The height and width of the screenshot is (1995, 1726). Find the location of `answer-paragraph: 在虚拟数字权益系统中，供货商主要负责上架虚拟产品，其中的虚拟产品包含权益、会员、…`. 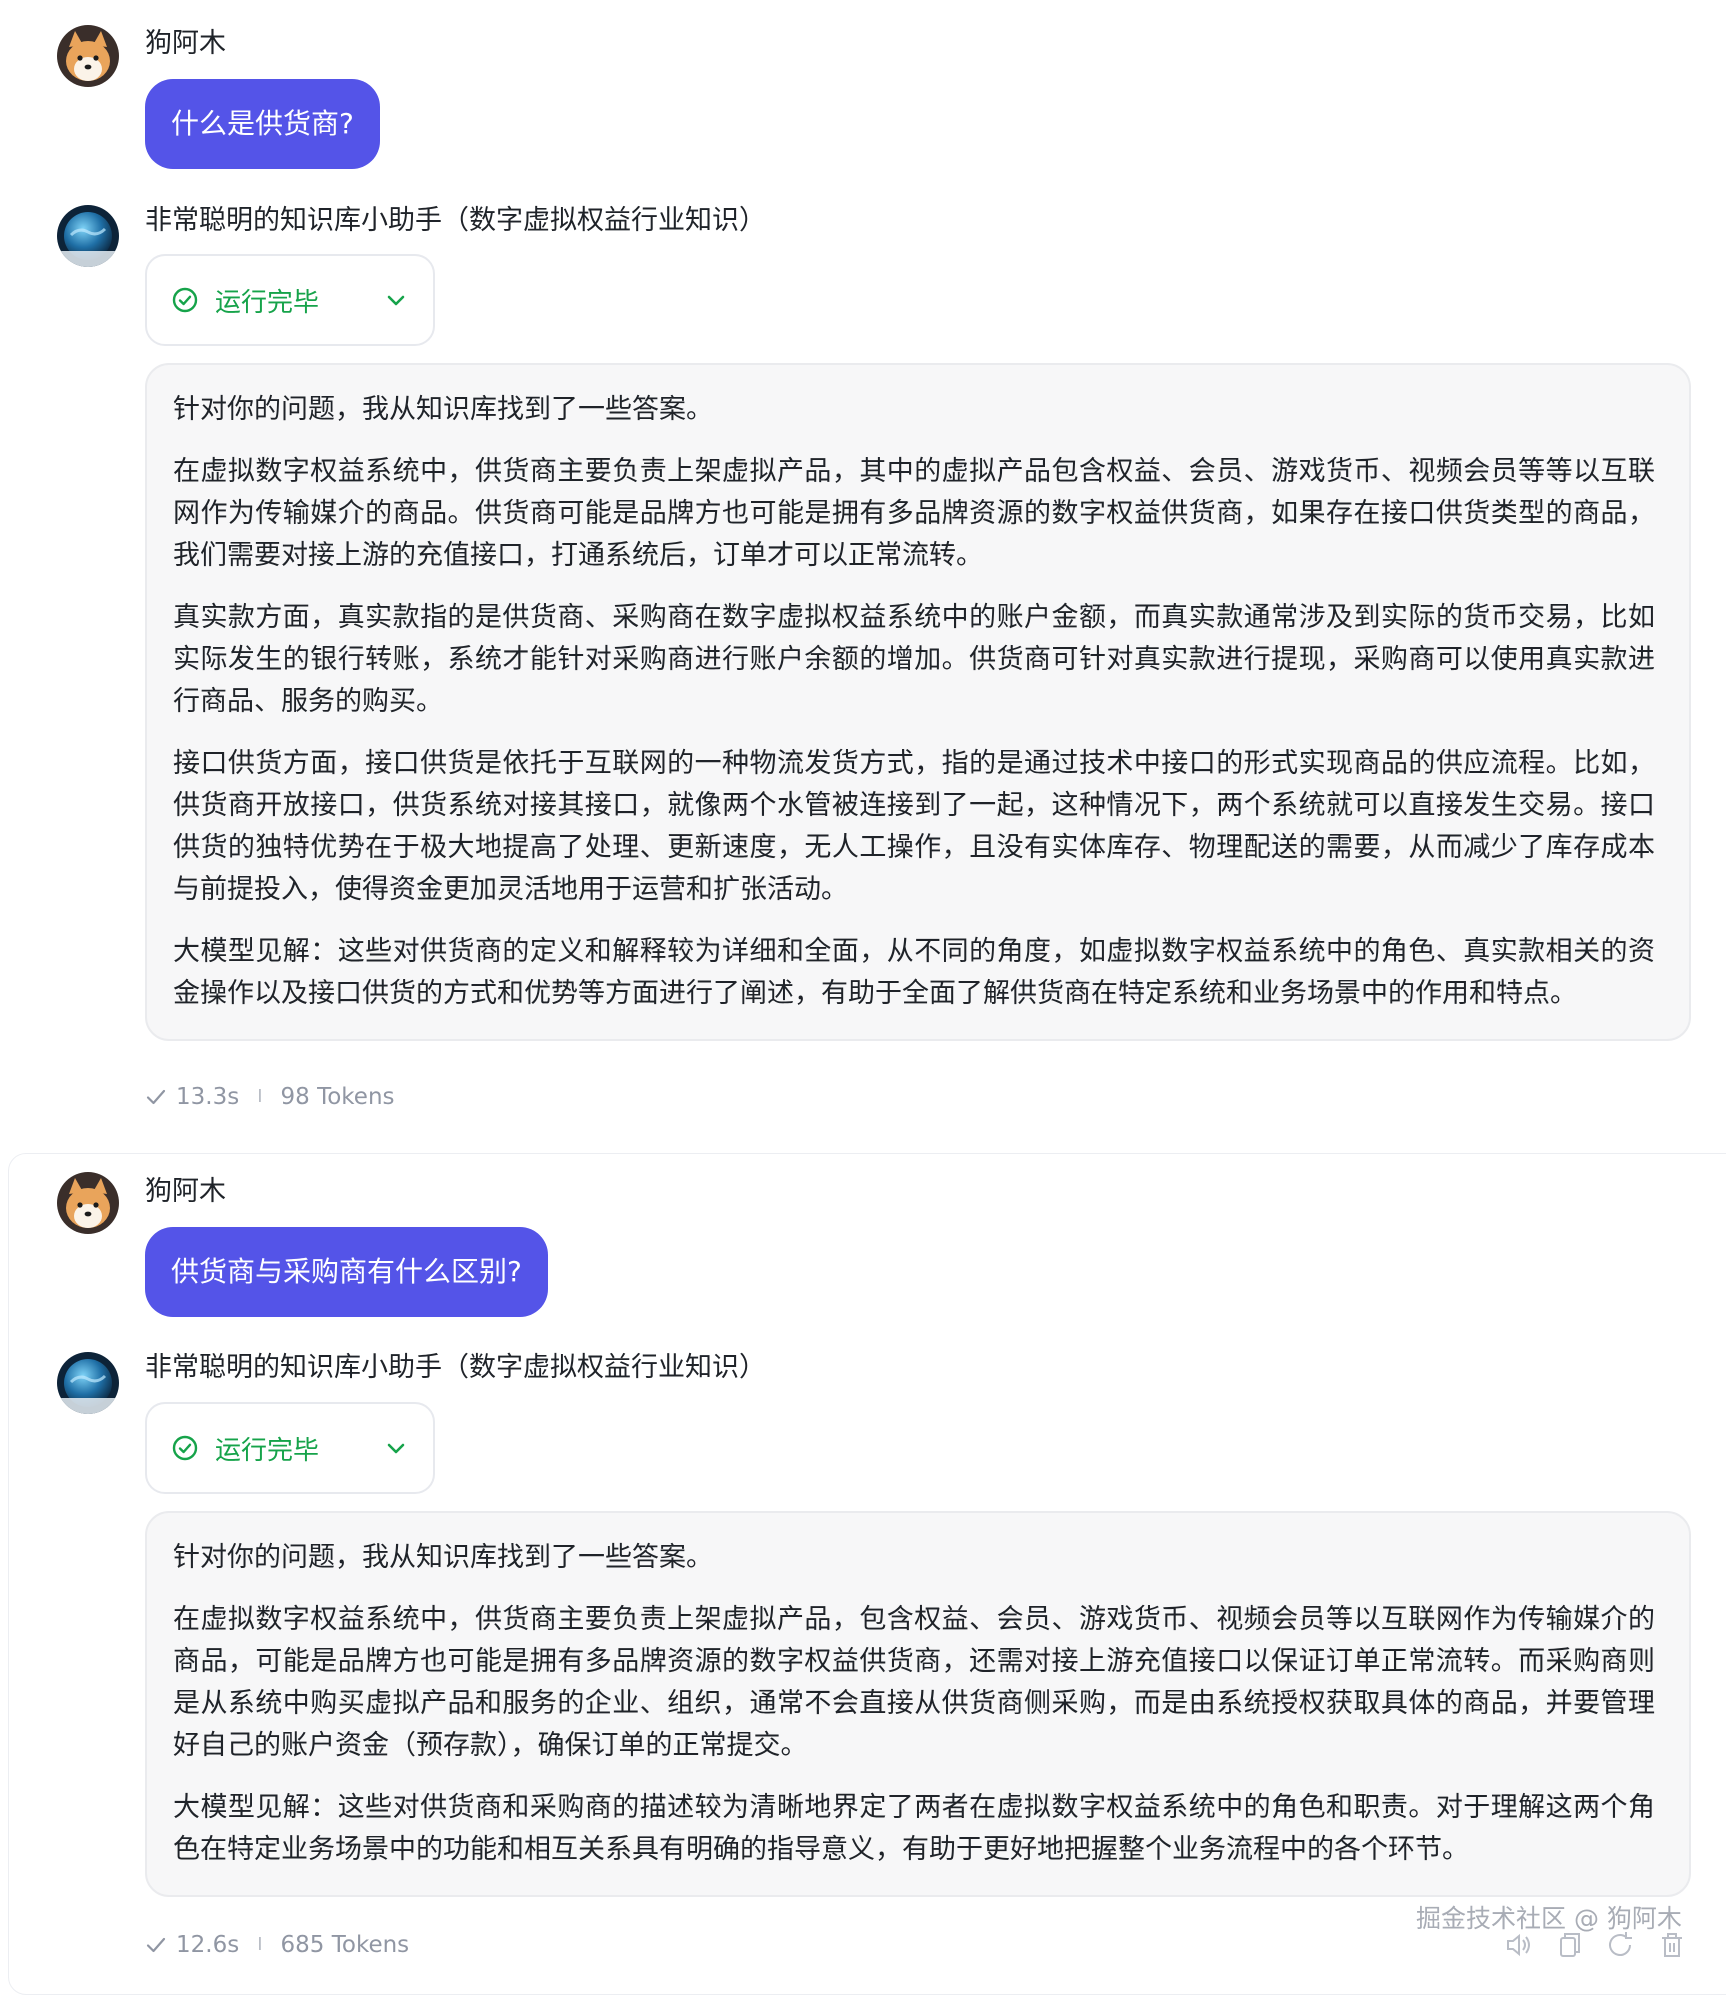

answer-paragraph: 在虚拟数字权益系统中，供货商主要负责上架虚拟产品，其中的虚拟产品包含权益、会员、… is located at coordinates (914, 513).